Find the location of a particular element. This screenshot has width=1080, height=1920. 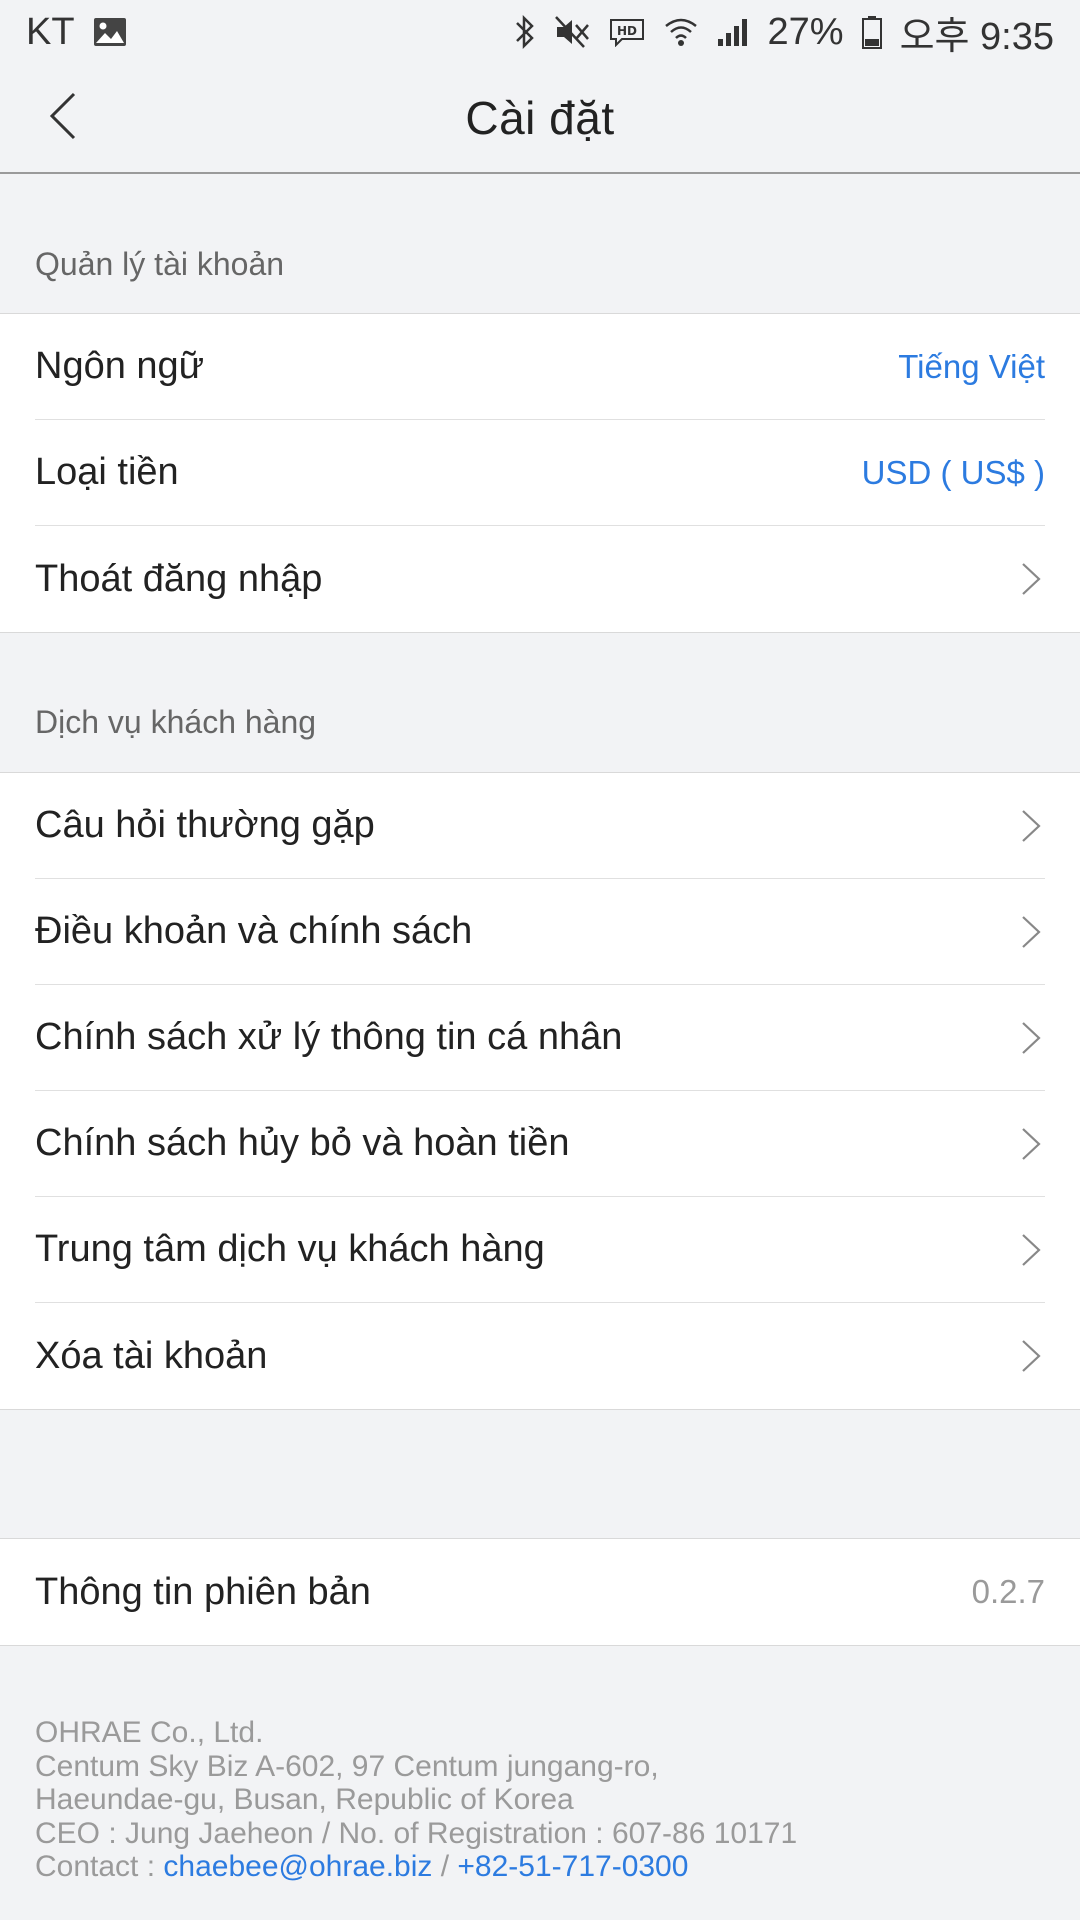

battery-icon is located at coordinates (871, 32).